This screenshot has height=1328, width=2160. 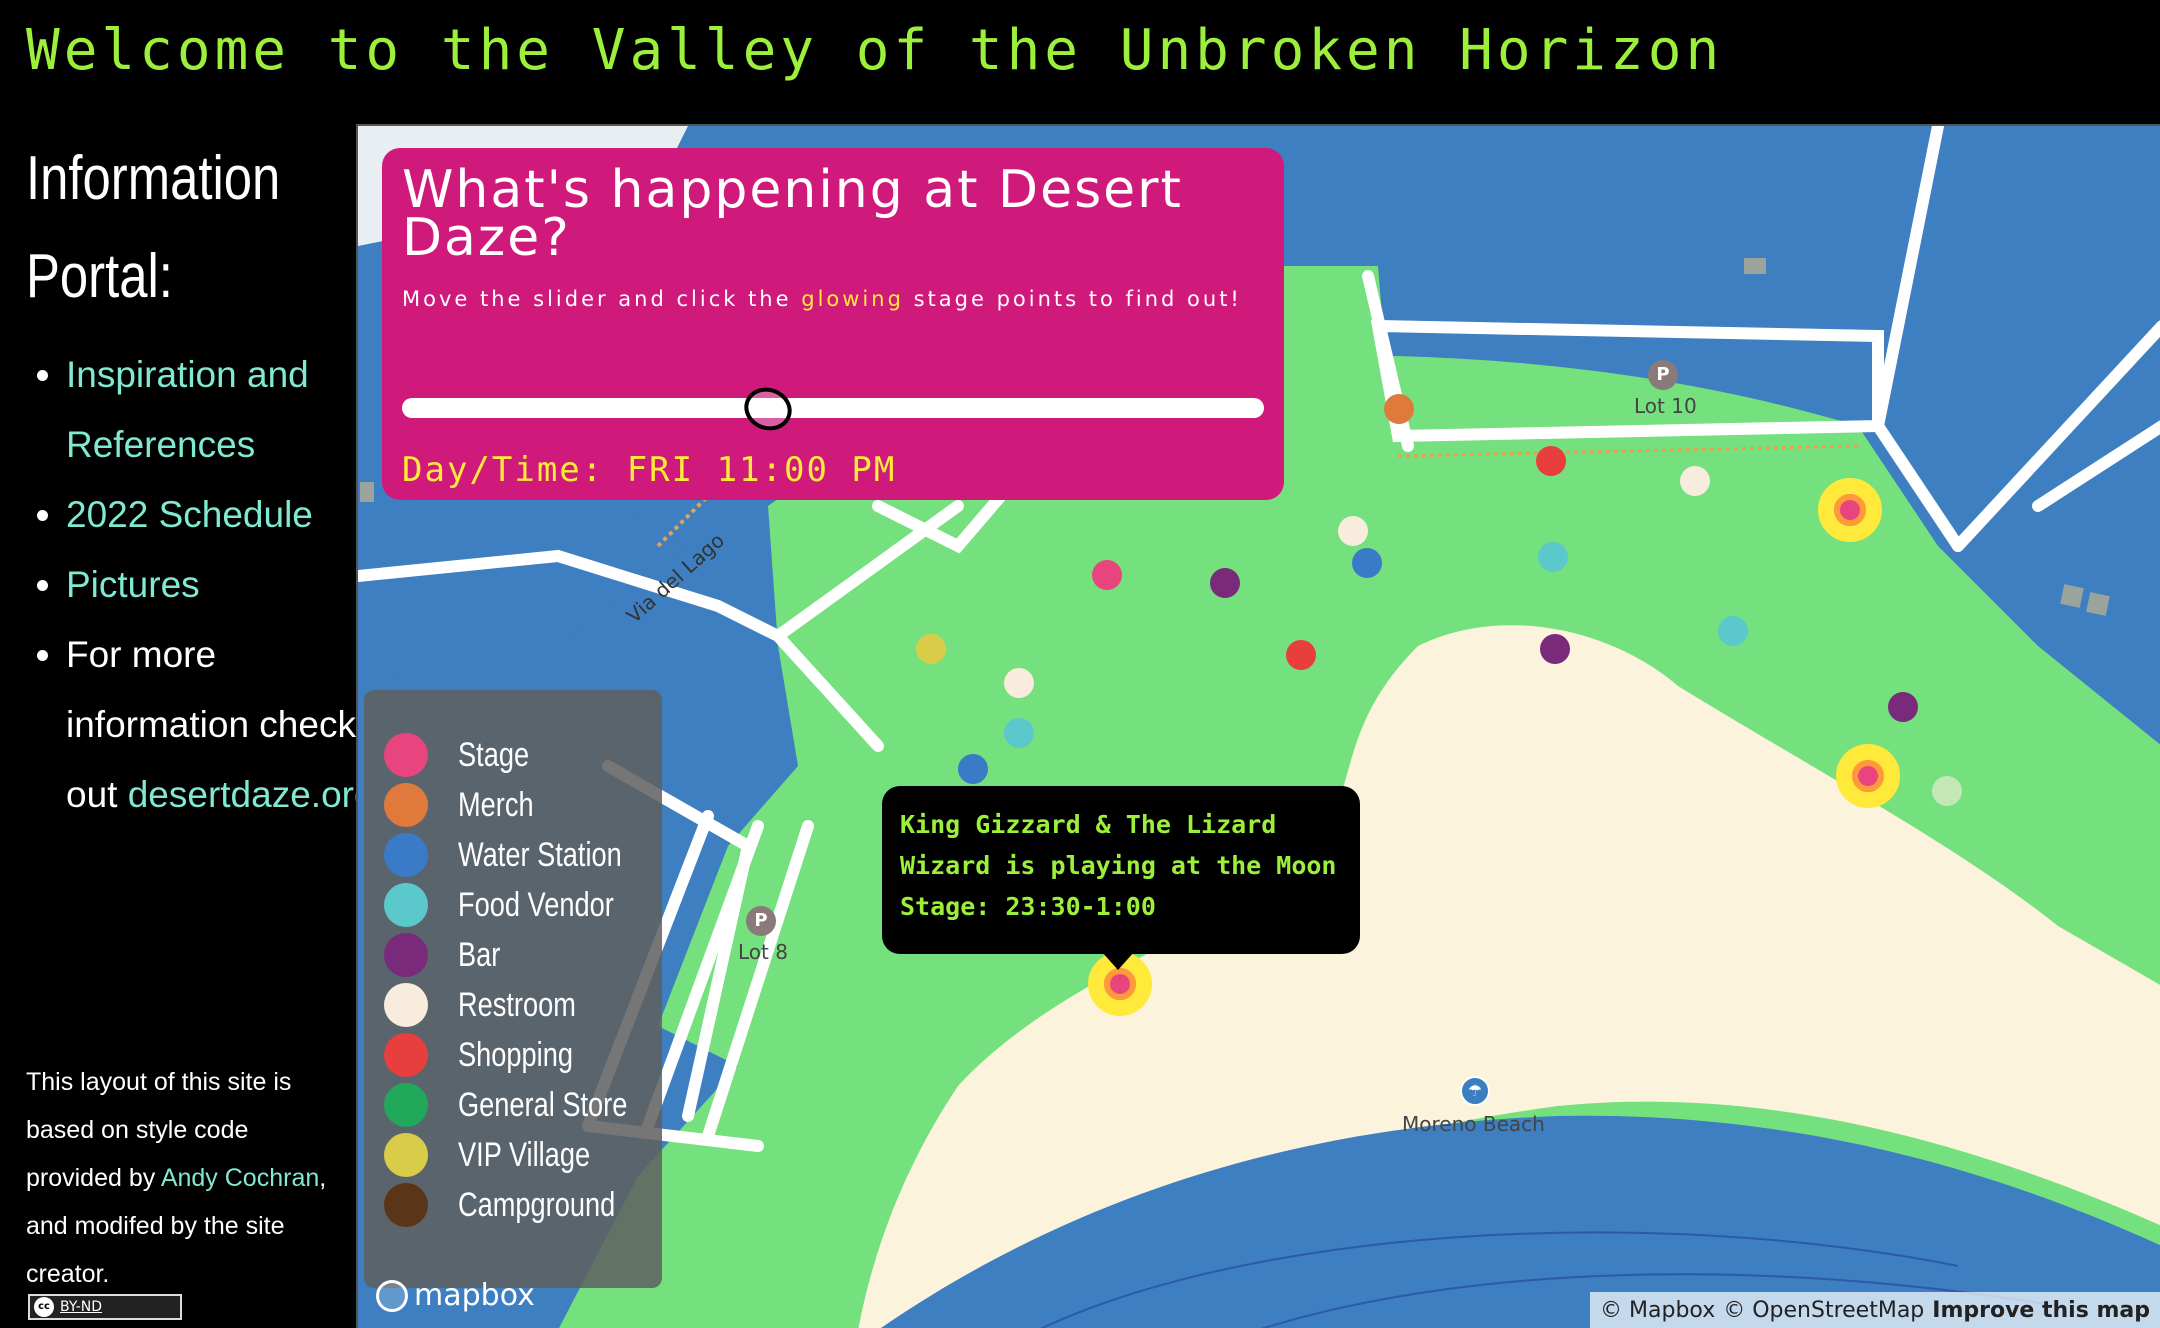 I want to click on slider-thumb, so click(x=768, y=409).